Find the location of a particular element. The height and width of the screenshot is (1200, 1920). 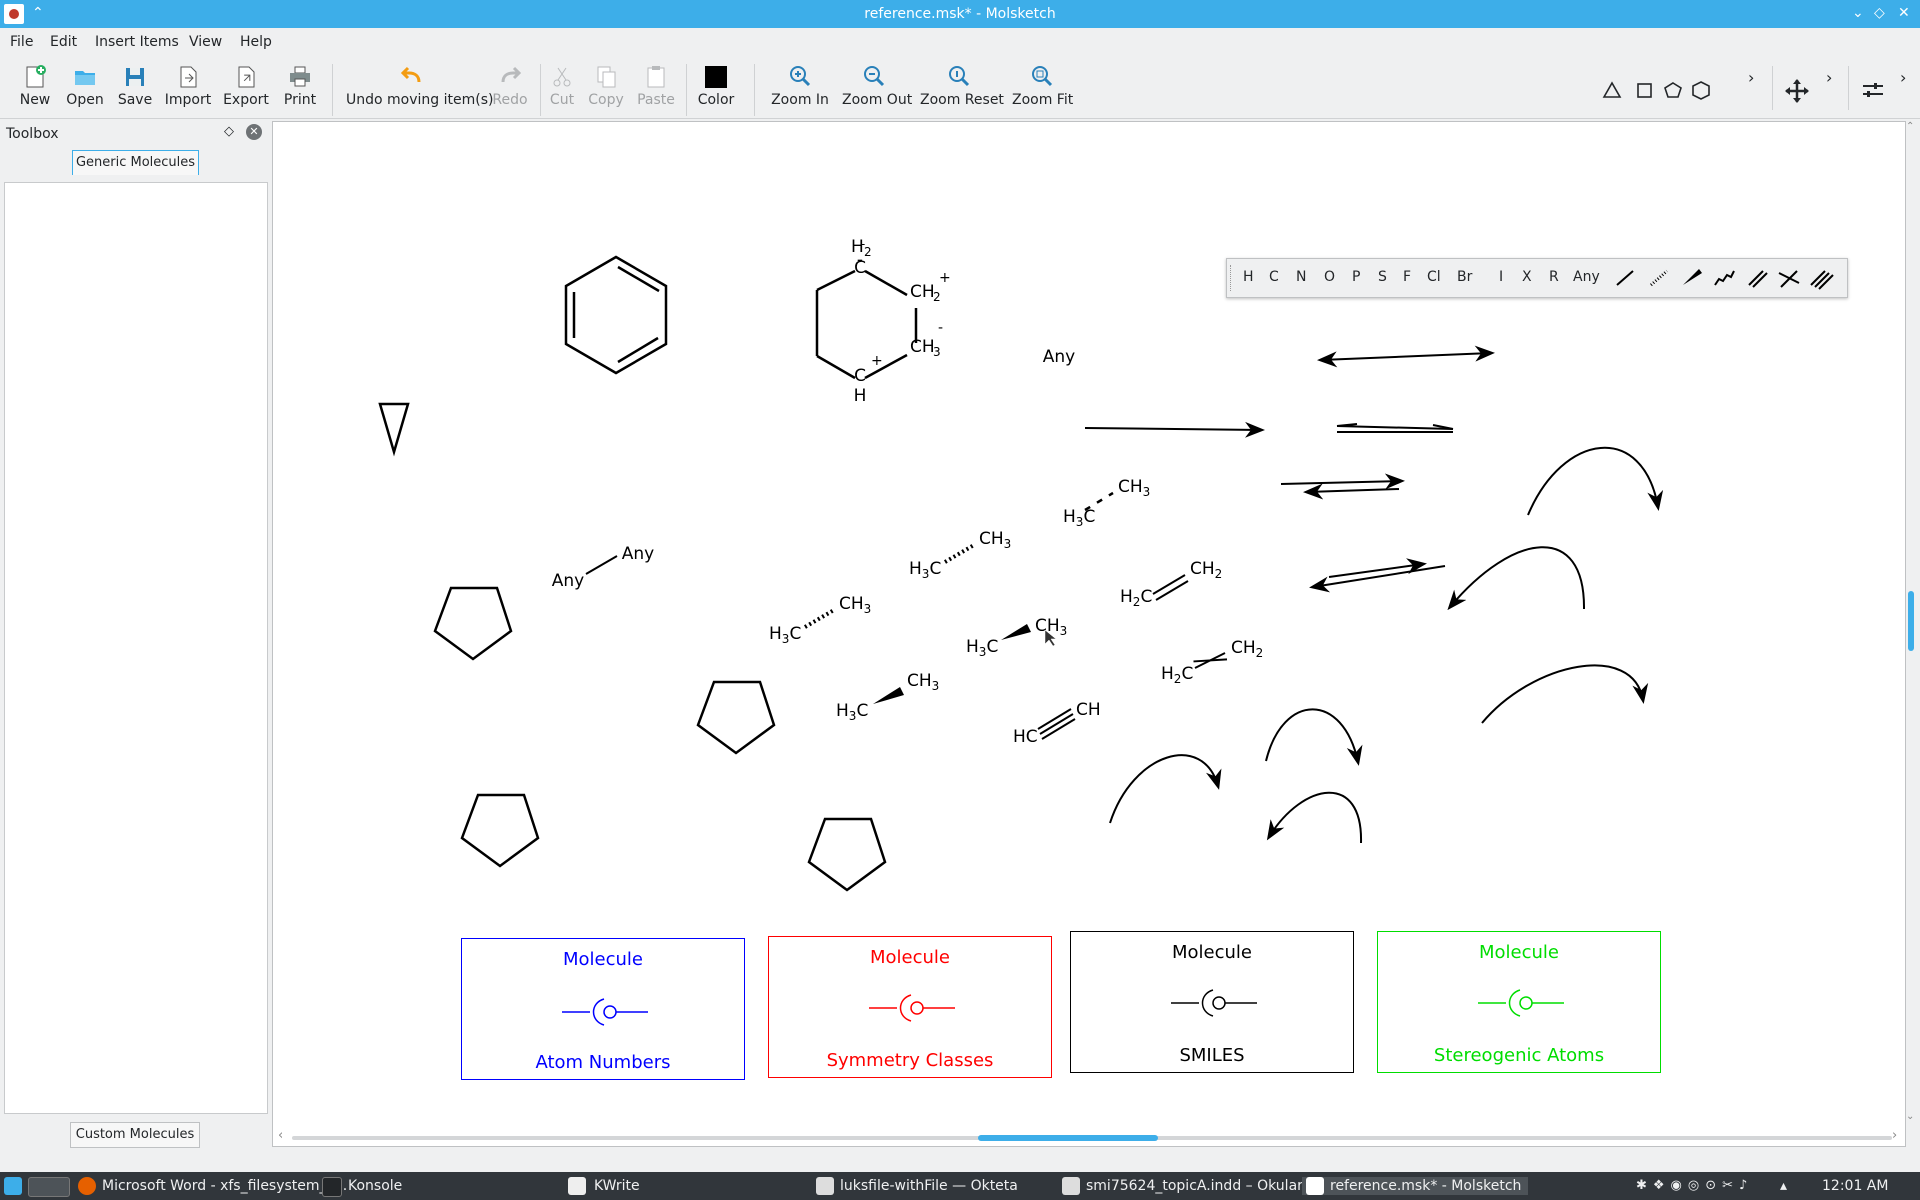

element-o: O is located at coordinates (1329, 277).